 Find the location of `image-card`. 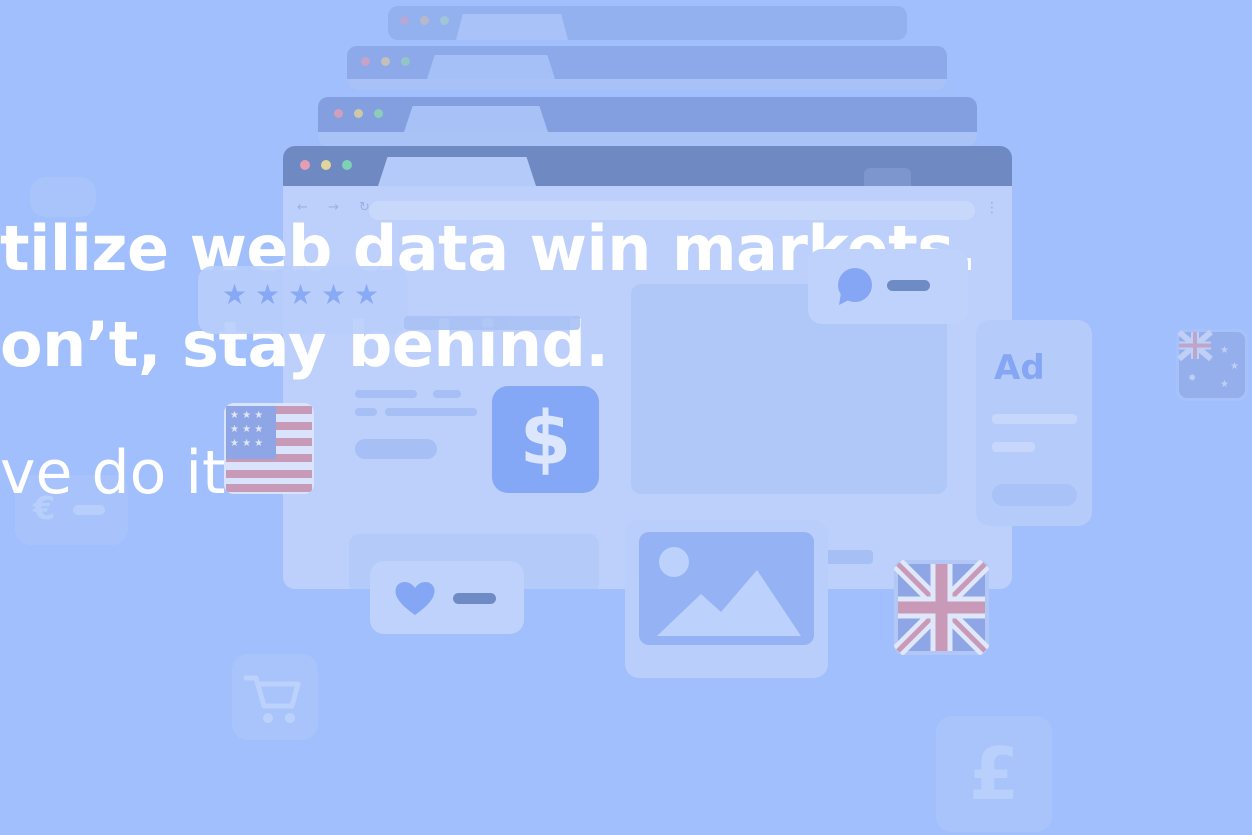

image-card is located at coordinates (726, 599).